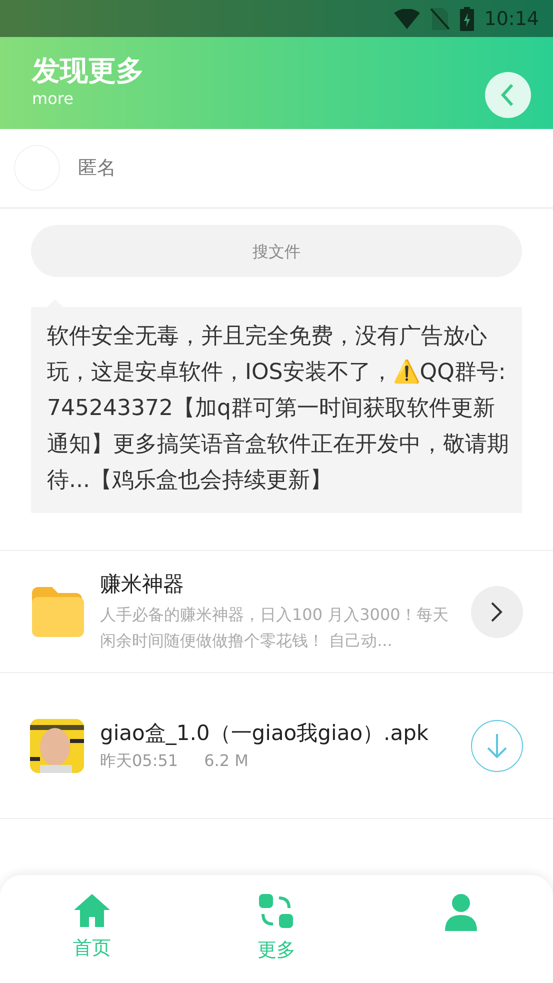  I want to click on download-button, so click(497, 746).